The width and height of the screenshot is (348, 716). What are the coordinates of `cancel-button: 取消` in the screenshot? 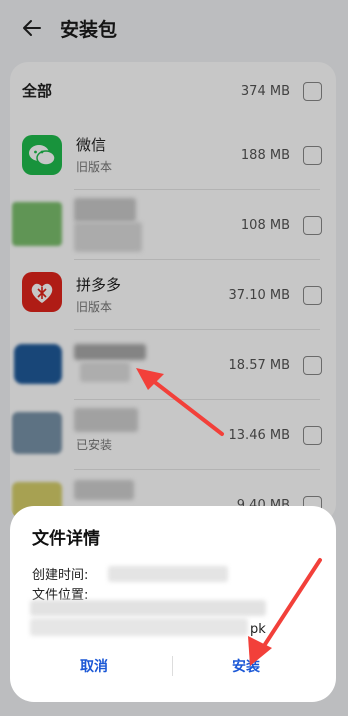 It's located at (94, 666).